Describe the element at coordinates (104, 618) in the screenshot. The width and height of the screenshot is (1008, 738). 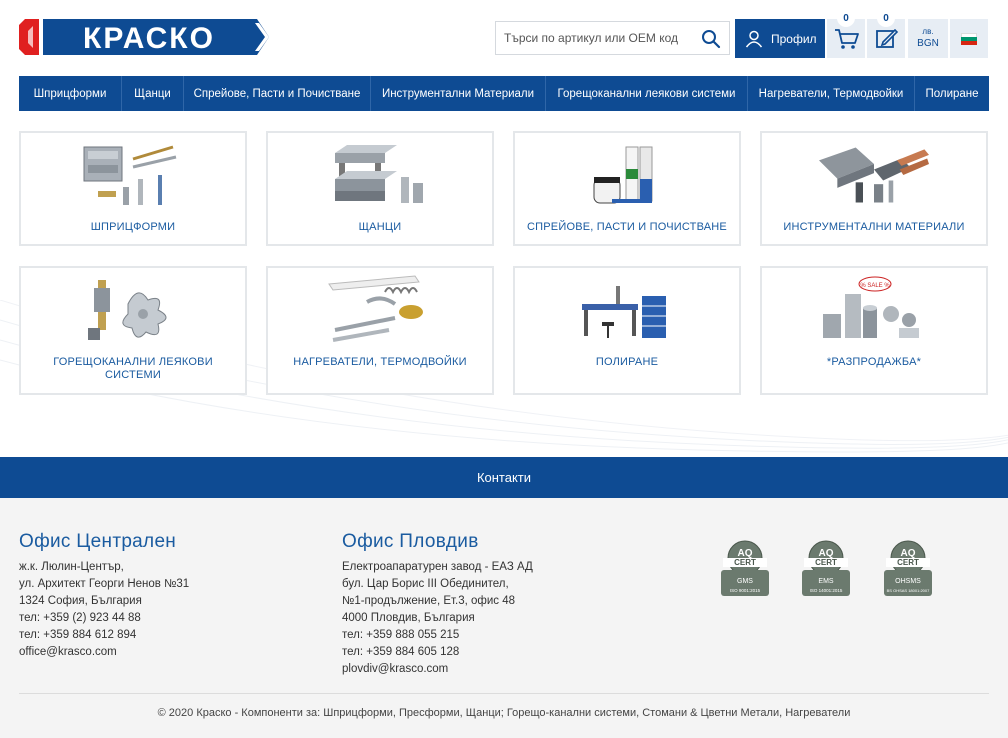
I see `office-phone: тел: +359 (2) 923 44 88` at that location.